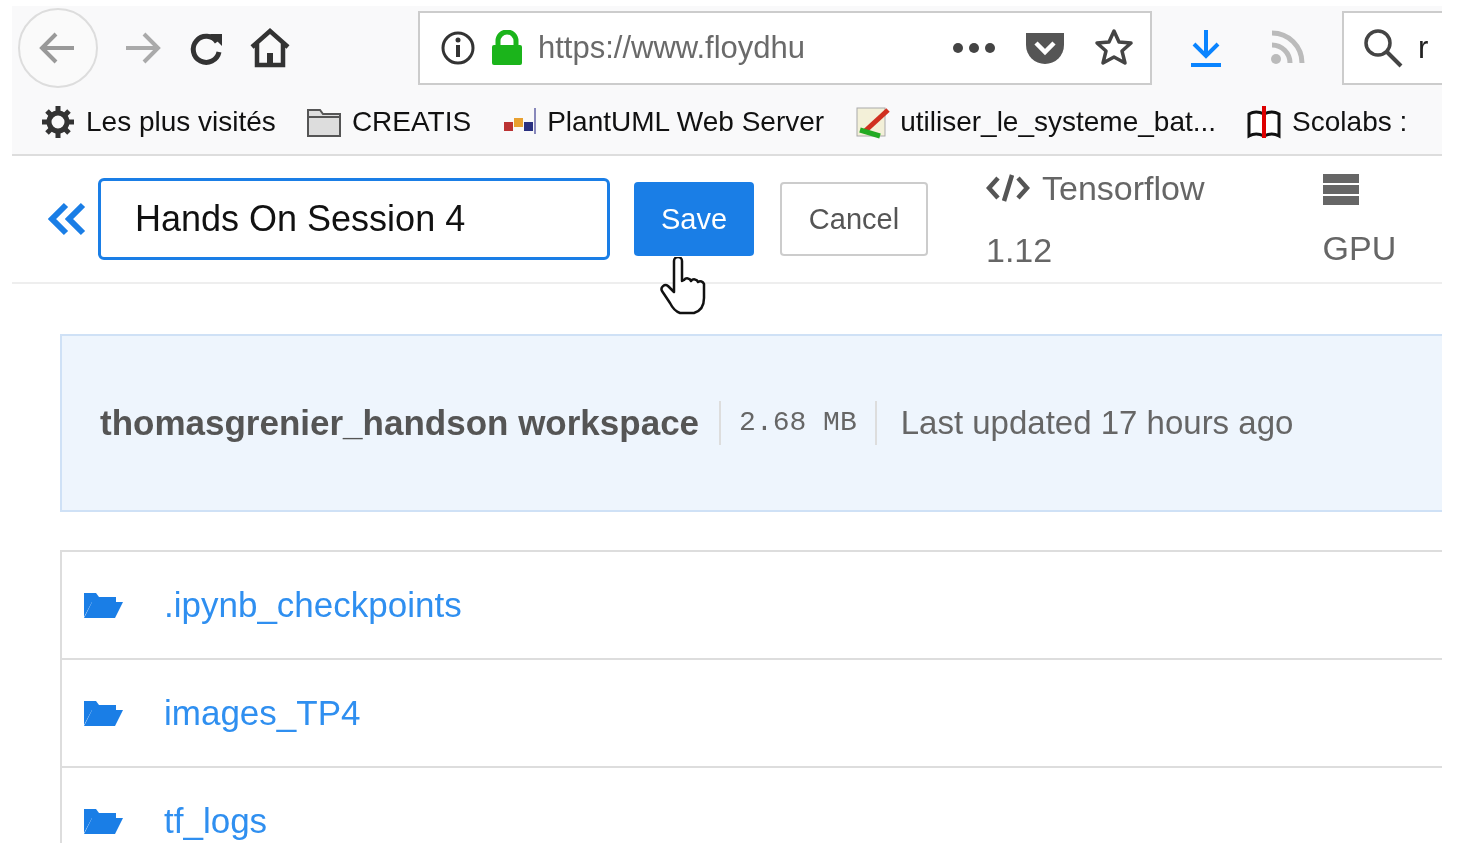 The width and height of the screenshot is (1458, 843). Describe the element at coordinates (1096, 423) in the screenshot. I see `last-updated-text: Last updated 17 hours ago` at that location.